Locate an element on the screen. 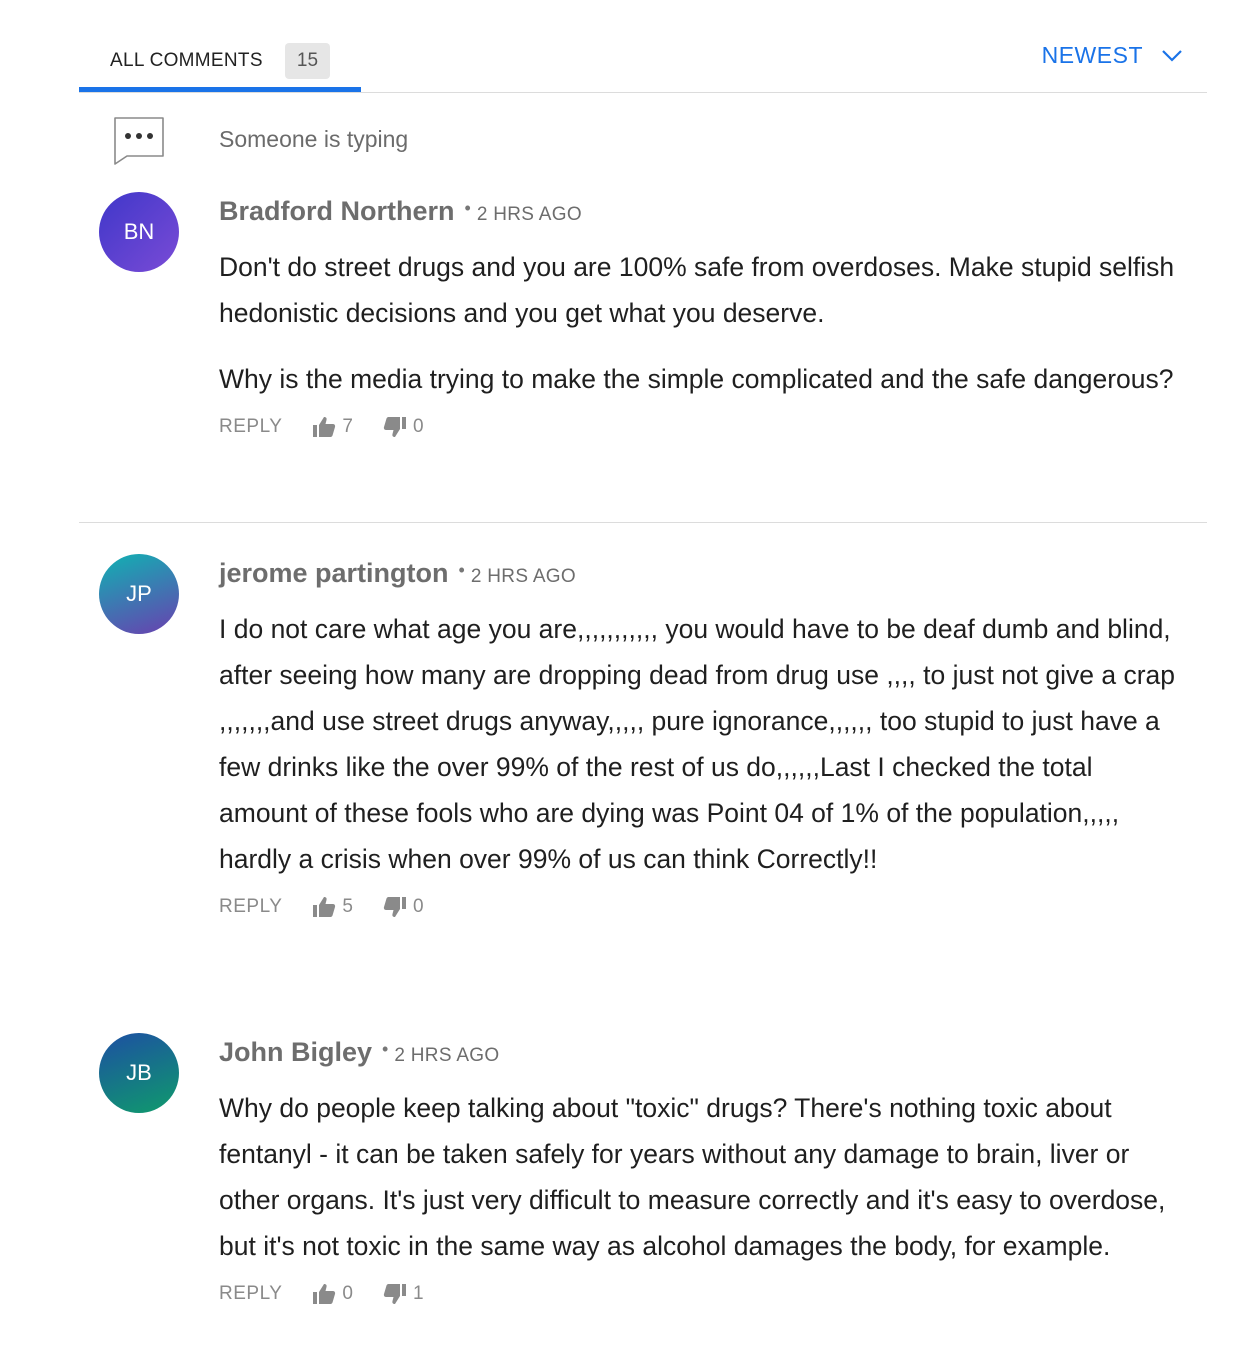 The image size is (1260, 1359). comment-actions: REPLY 0 1 is located at coordinates (699, 1294).